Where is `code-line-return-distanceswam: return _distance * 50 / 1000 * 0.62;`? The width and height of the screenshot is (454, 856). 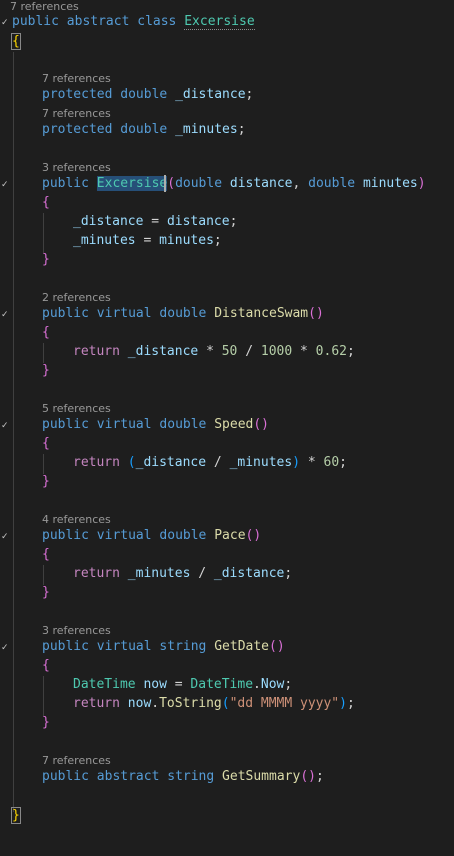 code-line-return-distanceswam: return _distance * 50 / 1000 * 0.62; is located at coordinates (214, 351).